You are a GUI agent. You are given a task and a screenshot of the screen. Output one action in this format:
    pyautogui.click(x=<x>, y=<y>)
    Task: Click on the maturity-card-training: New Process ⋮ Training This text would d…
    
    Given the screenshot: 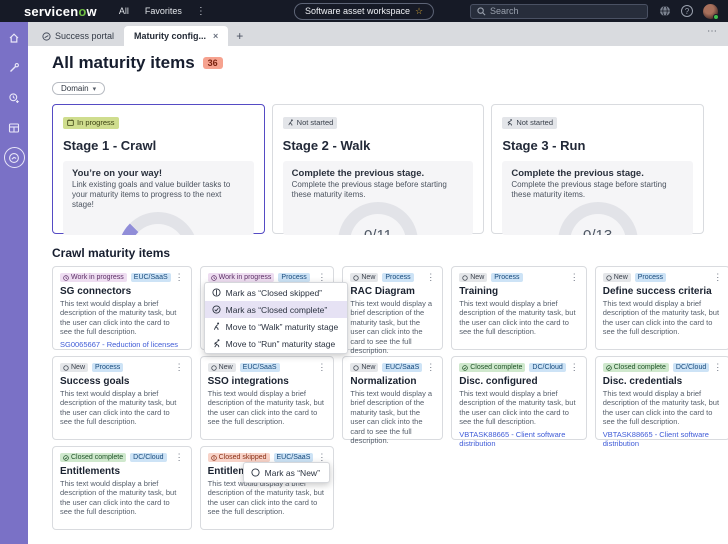 What is the action you would take?
    pyautogui.click(x=519, y=308)
    